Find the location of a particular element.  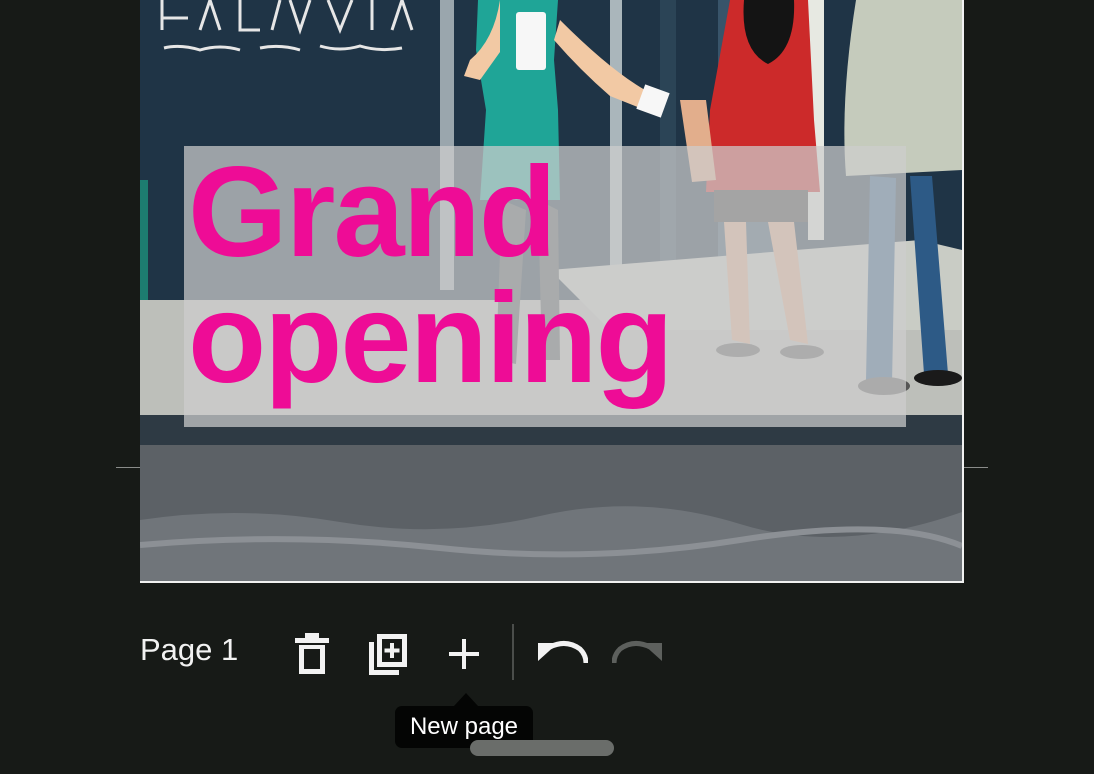

undo-icon is located at coordinates (563, 652).